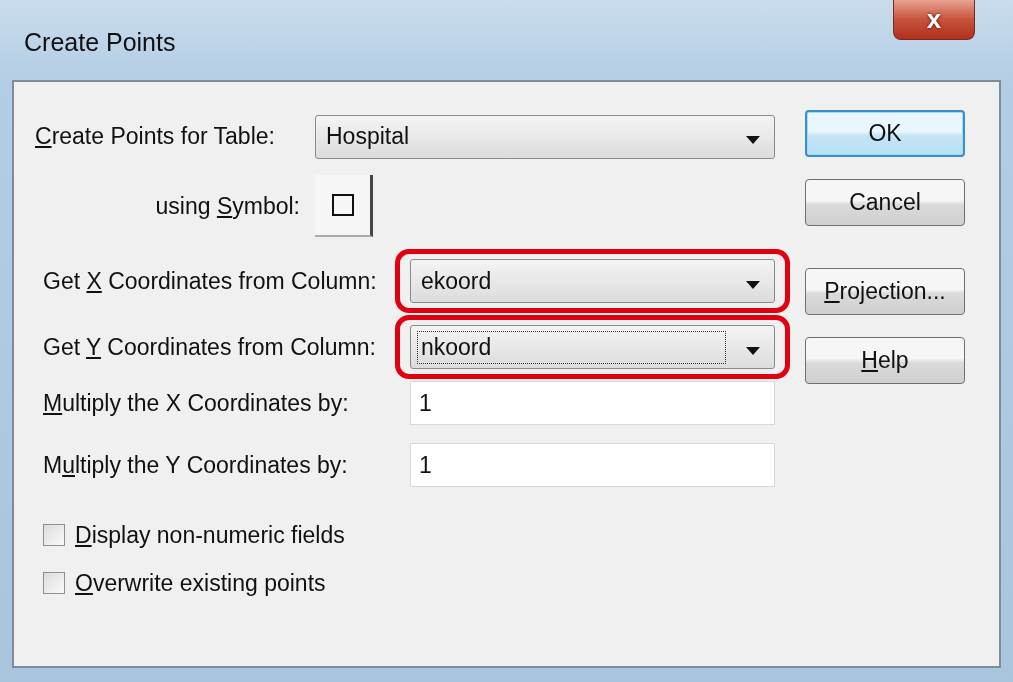 The image size is (1013, 682). What do you see at coordinates (210, 535) in the screenshot?
I see `checkbox-label: Display non-numeric fields` at bounding box center [210, 535].